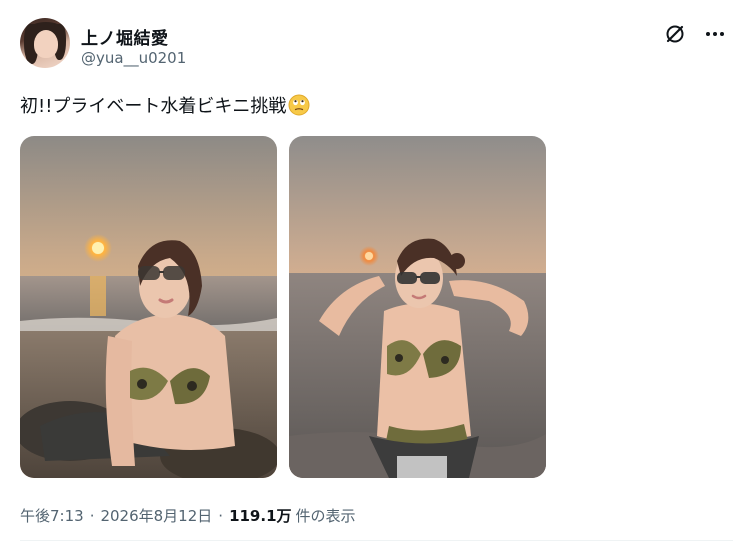 This screenshot has width=753, height=548. Describe the element at coordinates (695, 34) in the screenshot. I see `header-actions` at that location.